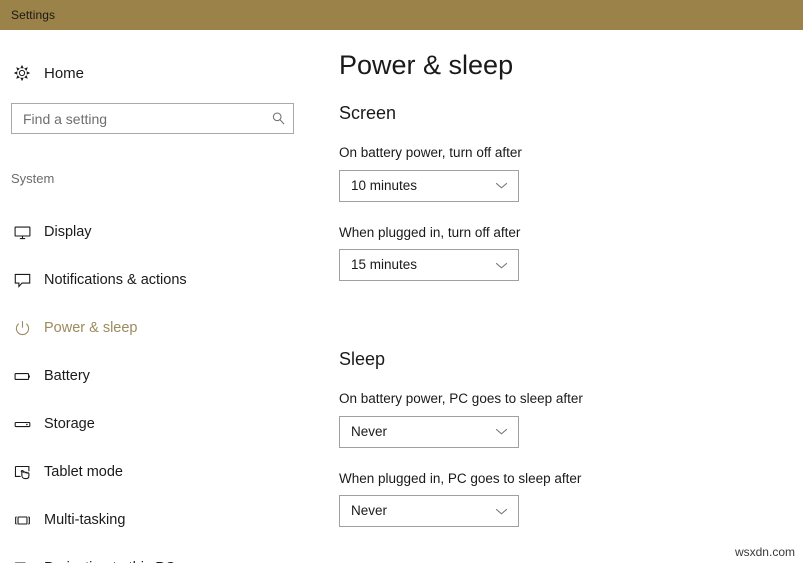 Image resolution: width=803 pixels, height=563 pixels. I want to click on field-label: When plugged in, turn off after, so click(430, 232).